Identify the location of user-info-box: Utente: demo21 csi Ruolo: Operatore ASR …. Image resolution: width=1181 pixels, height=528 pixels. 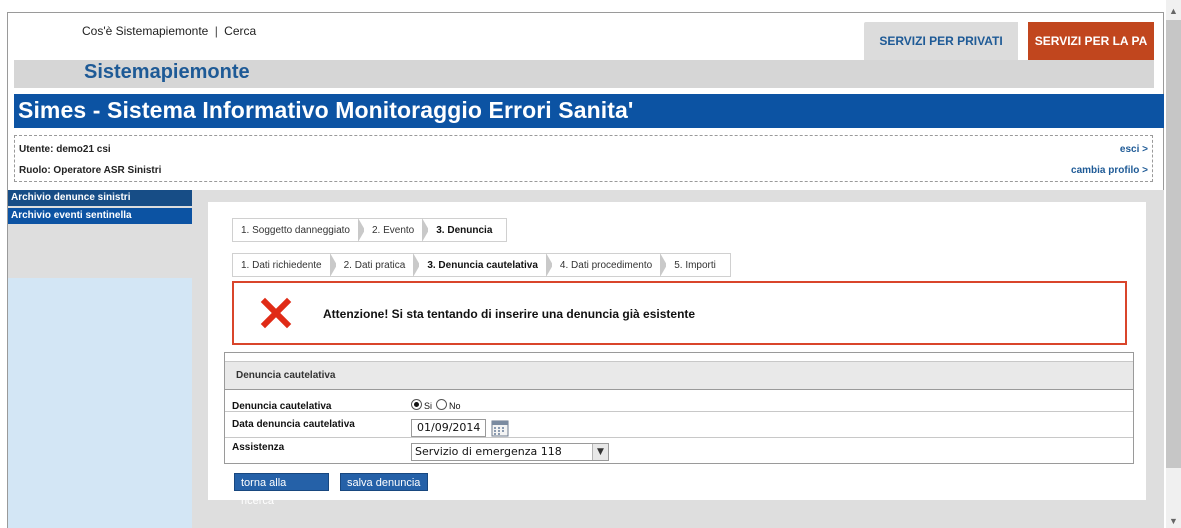
(583, 158).